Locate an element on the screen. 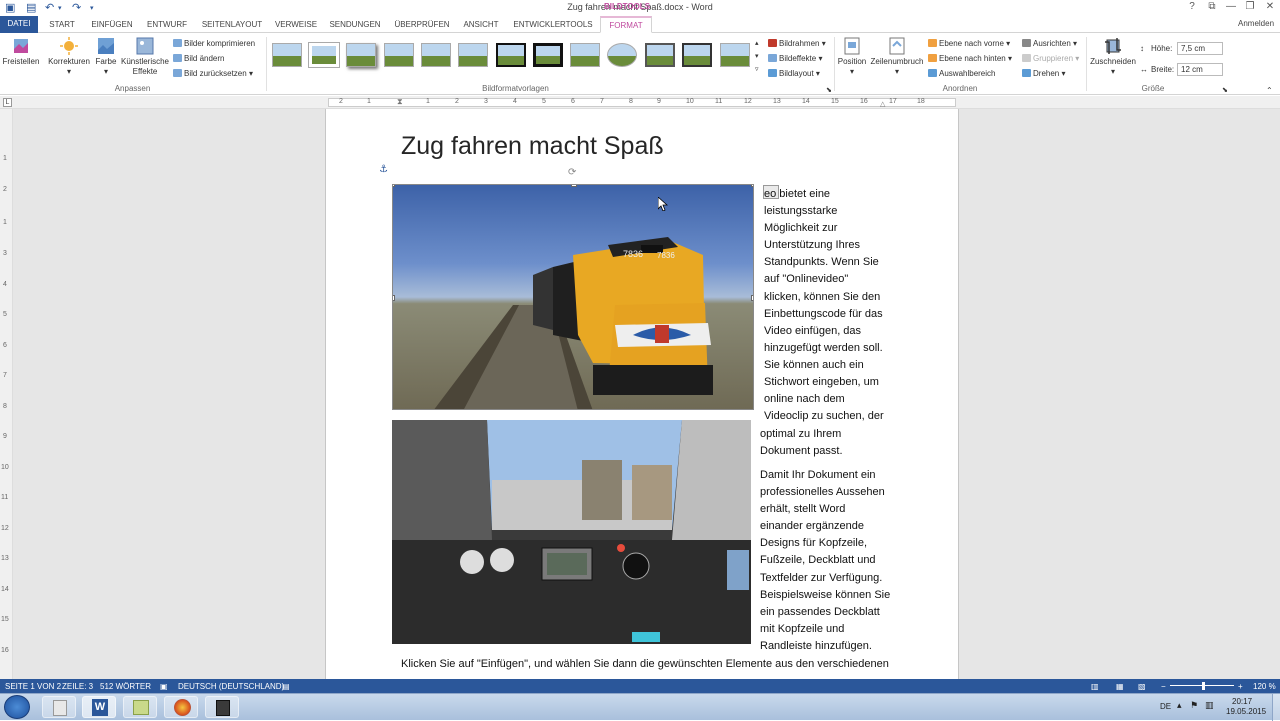  size-dialog-launcher-icon: ⬊ is located at coordinates (1225, 90).